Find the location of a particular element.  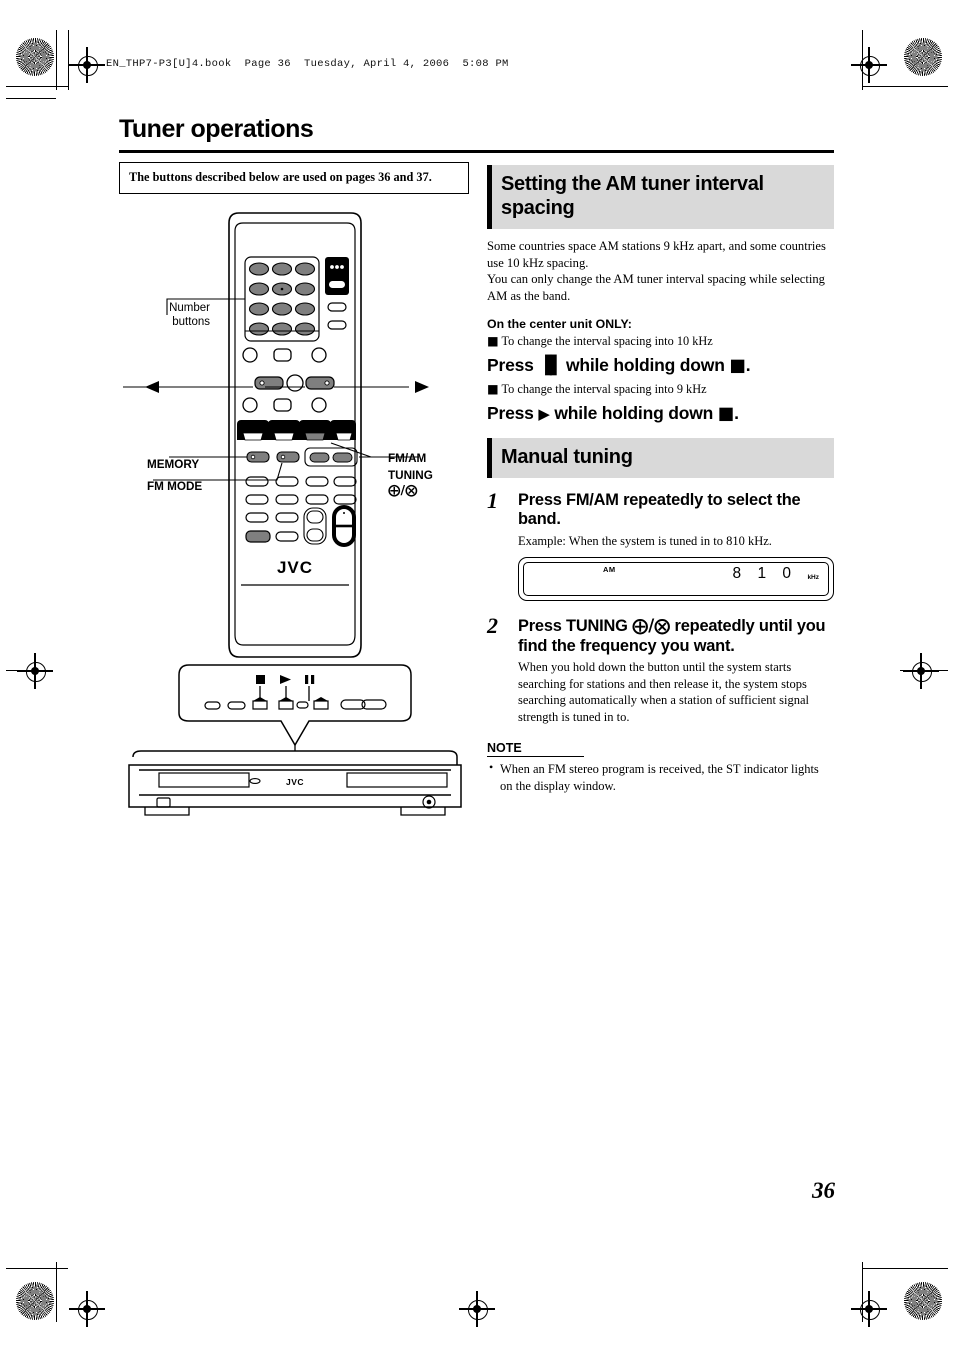

stop-icon-2: ■ is located at coordinates (726, 413).